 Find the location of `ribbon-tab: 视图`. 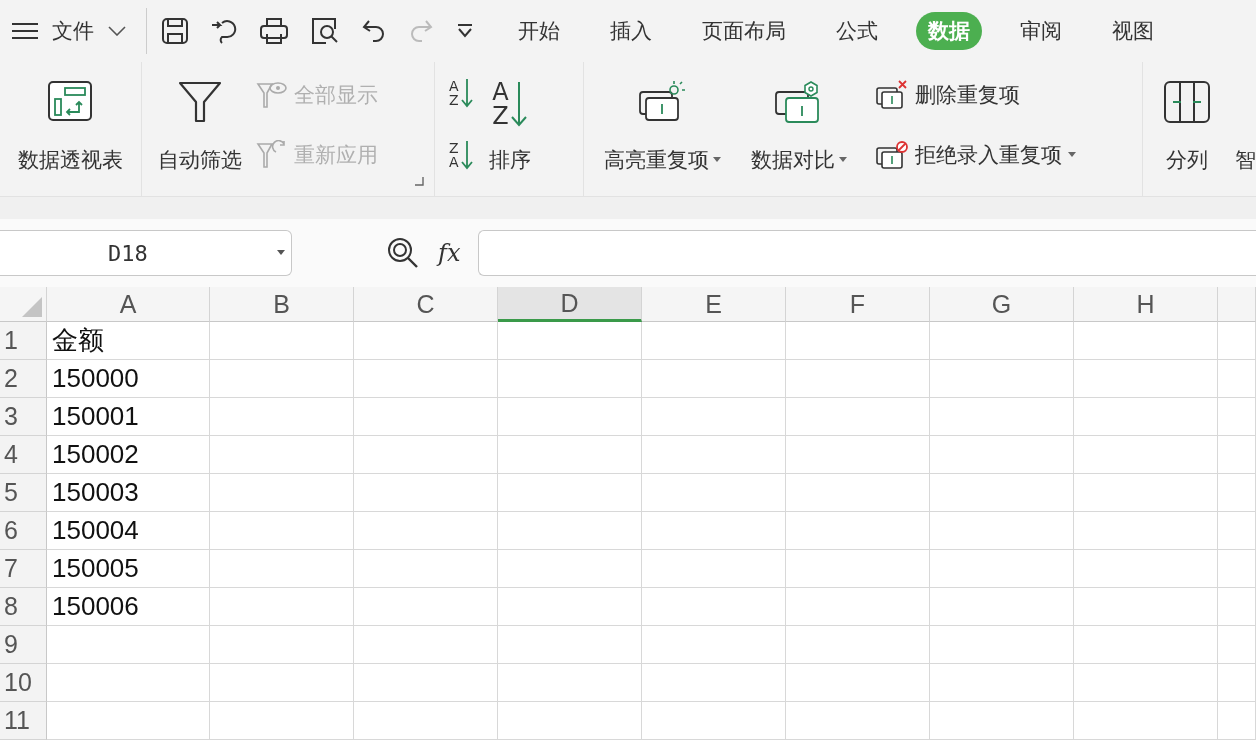

ribbon-tab: 视图 is located at coordinates (1133, 31).